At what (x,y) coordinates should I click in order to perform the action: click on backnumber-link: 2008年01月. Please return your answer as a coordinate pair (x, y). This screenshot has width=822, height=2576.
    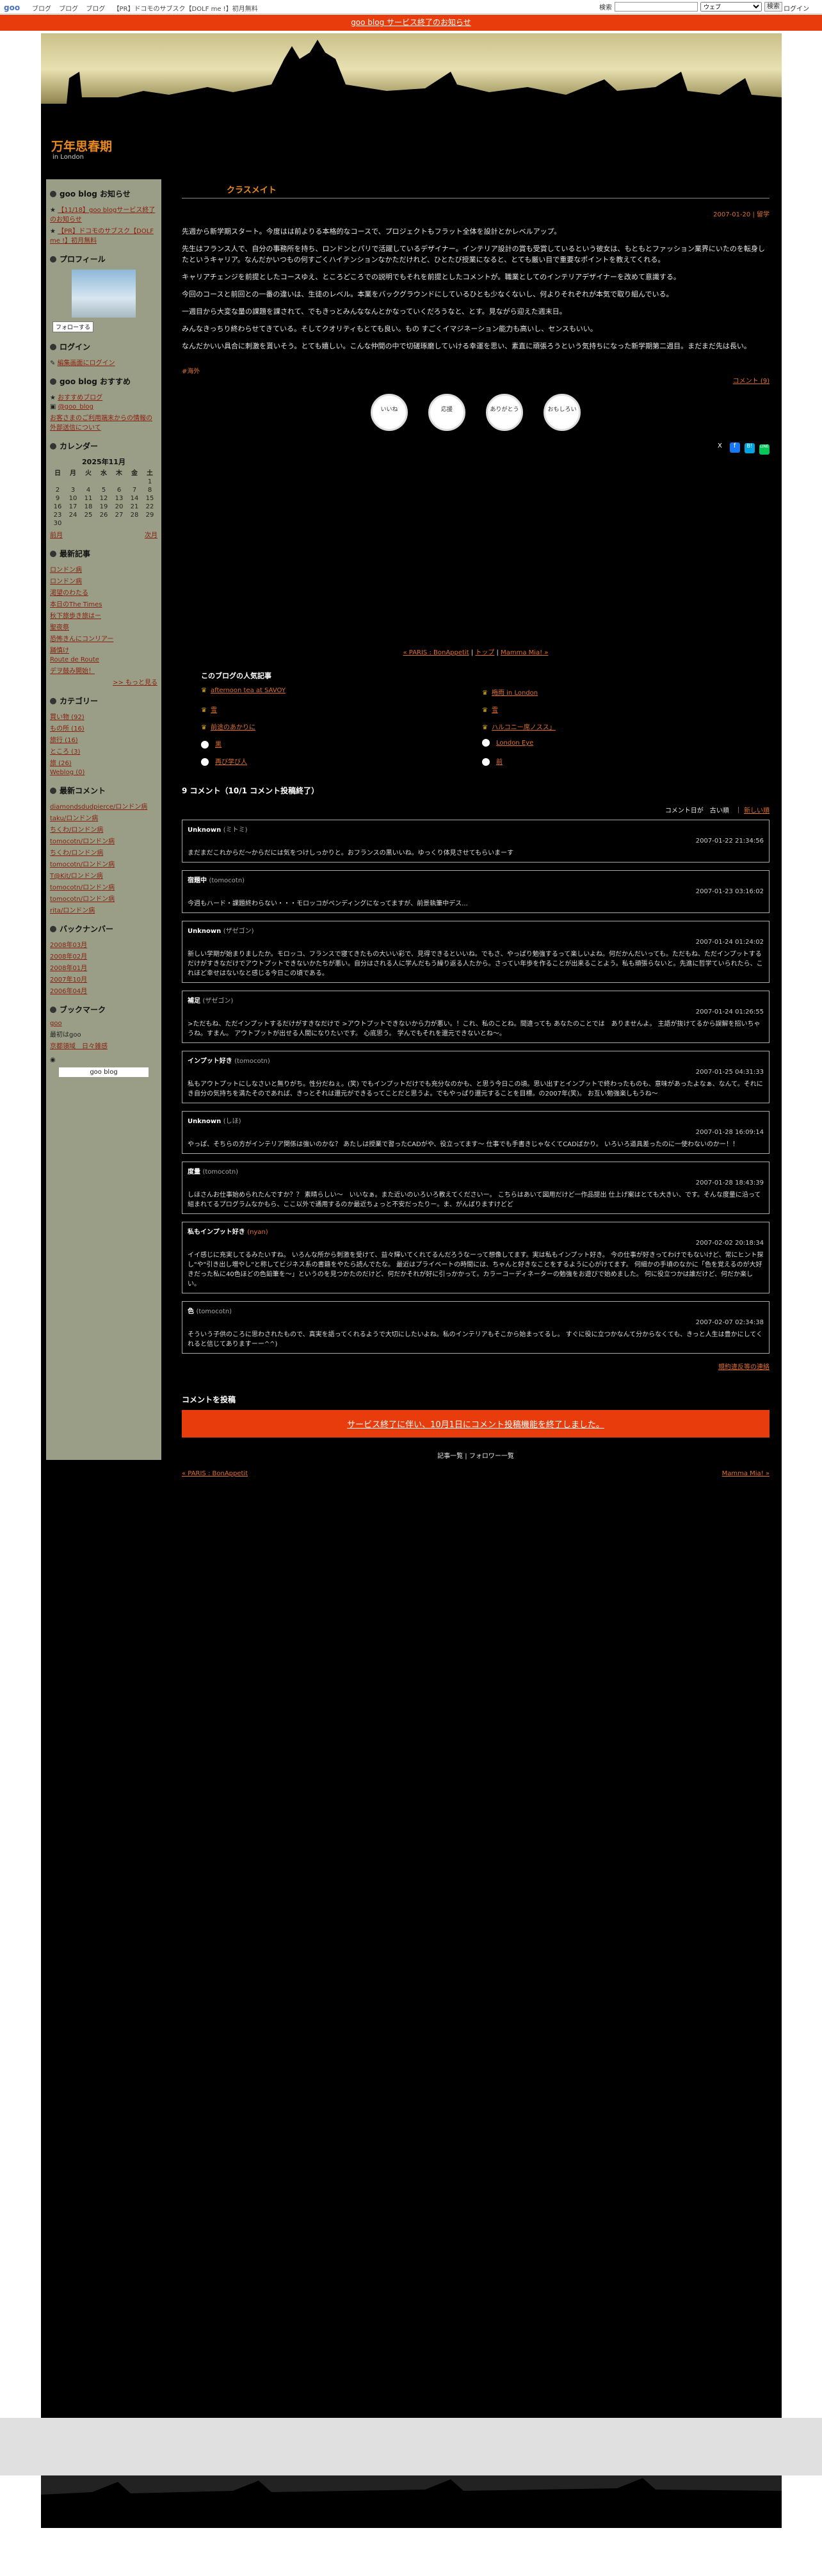
    Looking at the image, I should click on (68, 968).